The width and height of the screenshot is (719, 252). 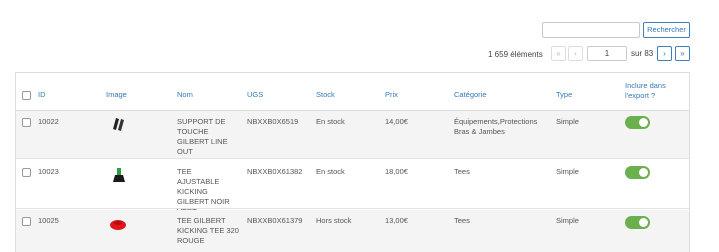 What do you see at coordinates (273, 121) in the screenshot?
I see `row-sku: NBXXB0X6519` at bounding box center [273, 121].